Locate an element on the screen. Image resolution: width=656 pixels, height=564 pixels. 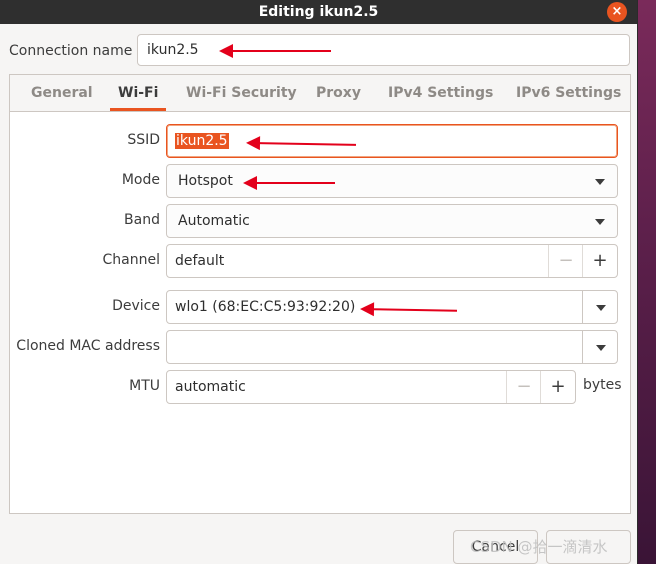
ssid-input: ikun2.5 is located at coordinates (392, 141).